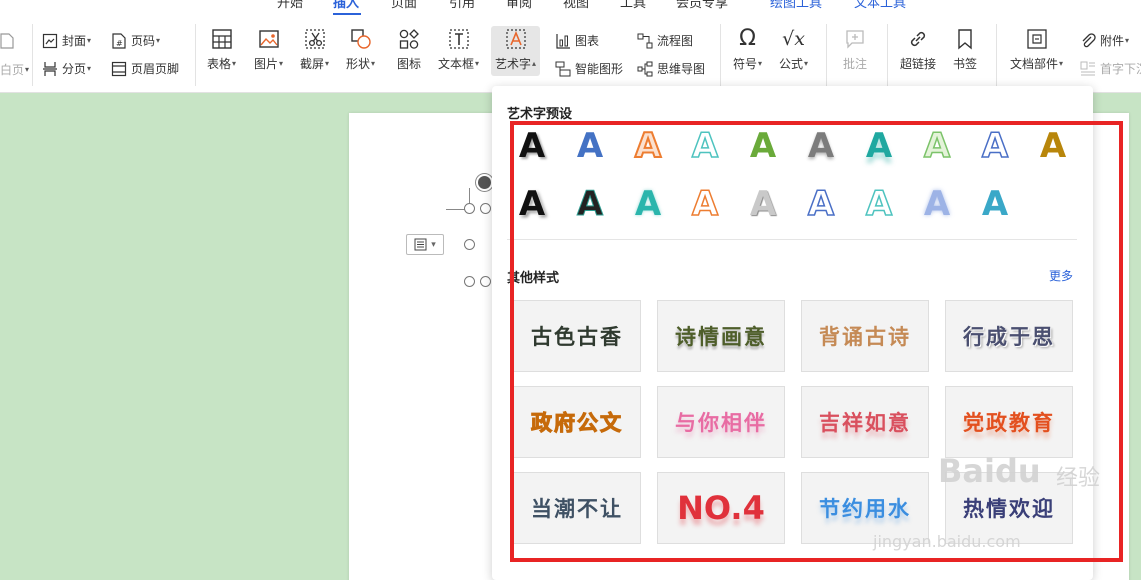  What do you see at coordinates (458, 50) in the screenshot?
I see `textbox-button: 文本框 ▾` at bounding box center [458, 50].